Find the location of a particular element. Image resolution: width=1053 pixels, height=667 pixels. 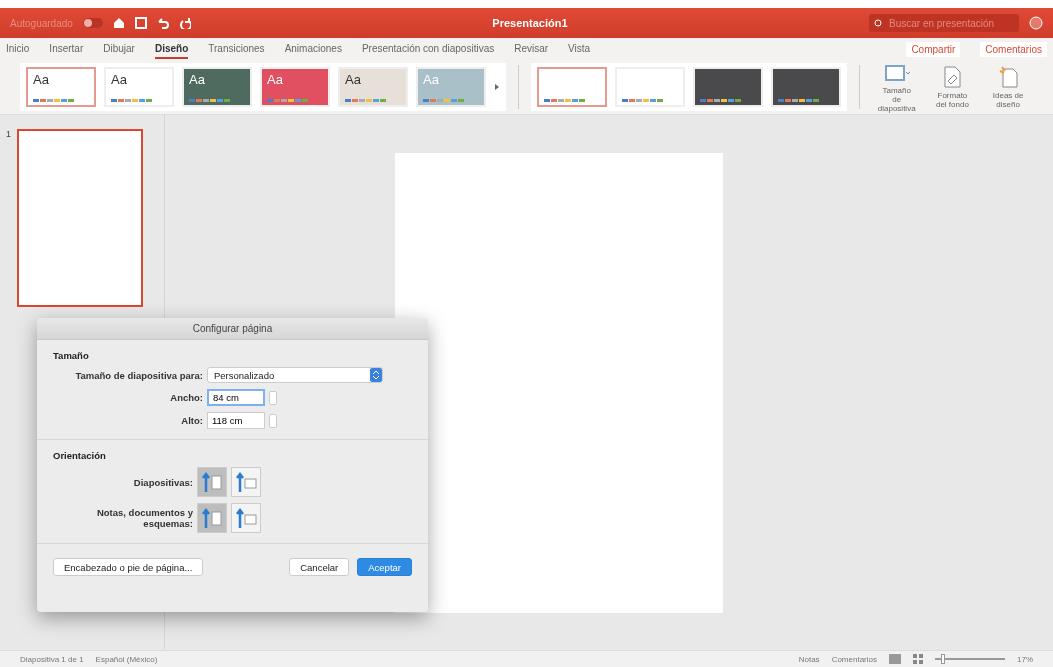

field-label: Alto: is located at coordinates (191, 420).